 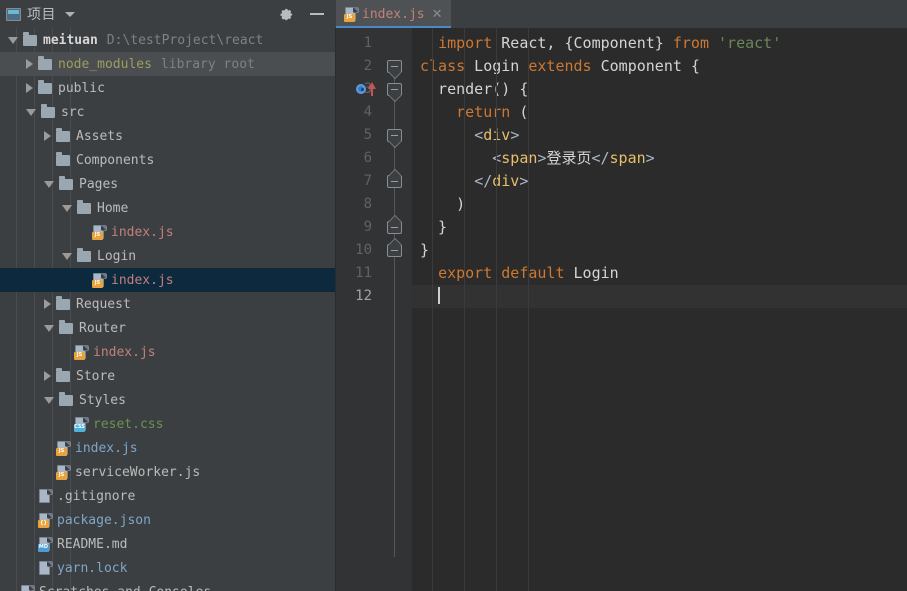 I want to click on fold-marker-gutter, so click(x=384, y=309).